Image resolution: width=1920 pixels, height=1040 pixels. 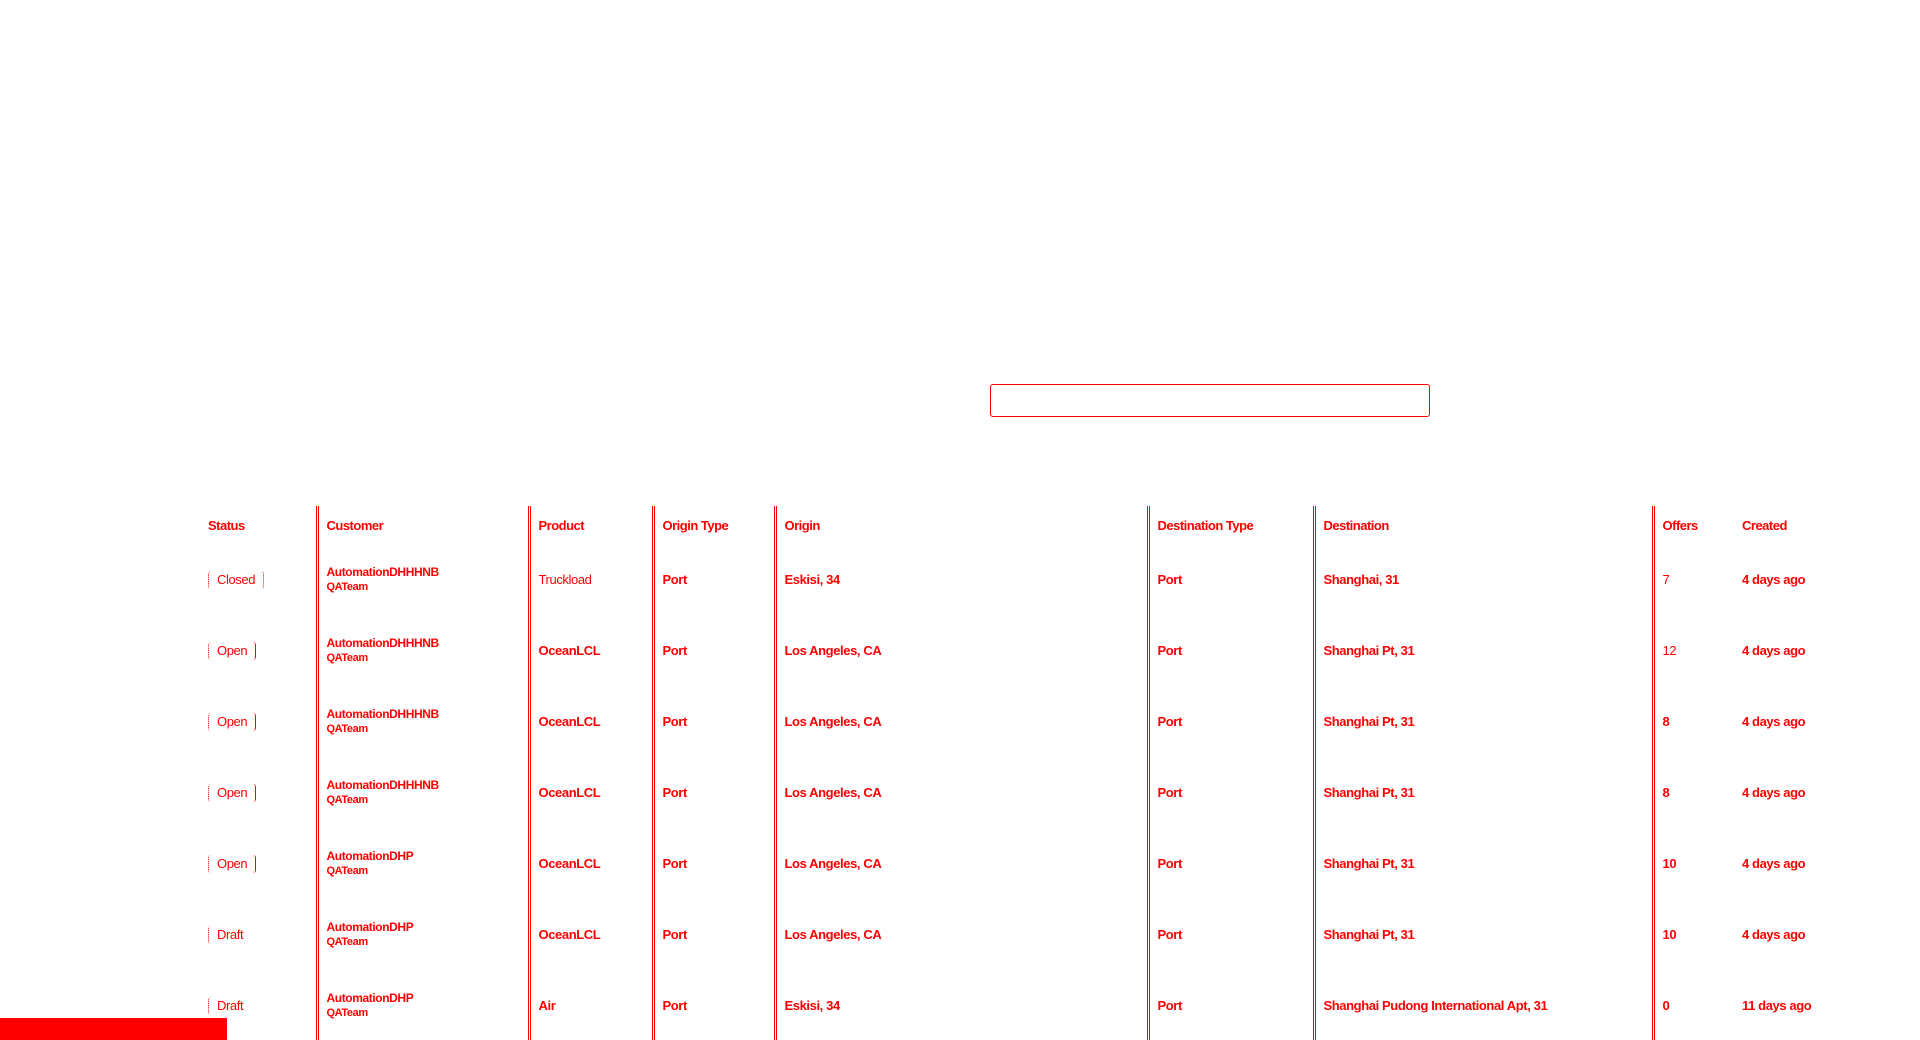 What do you see at coordinates (422, 525) in the screenshot?
I see `column-header-customer: Customer` at bounding box center [422, 525].